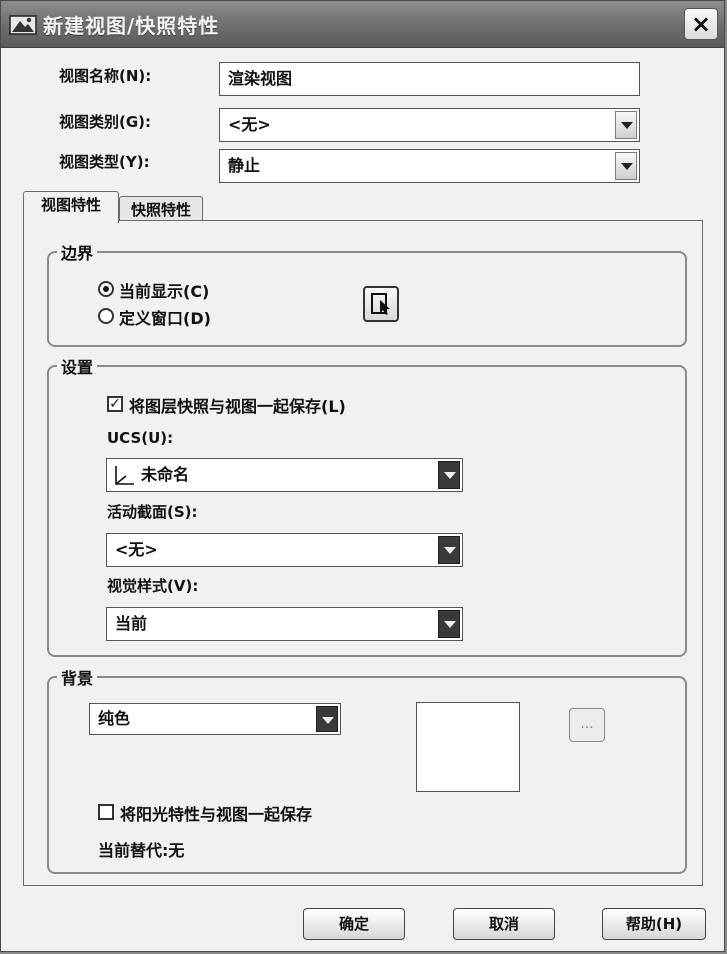  I want to click on close-icon: ×, so click(701, 24).